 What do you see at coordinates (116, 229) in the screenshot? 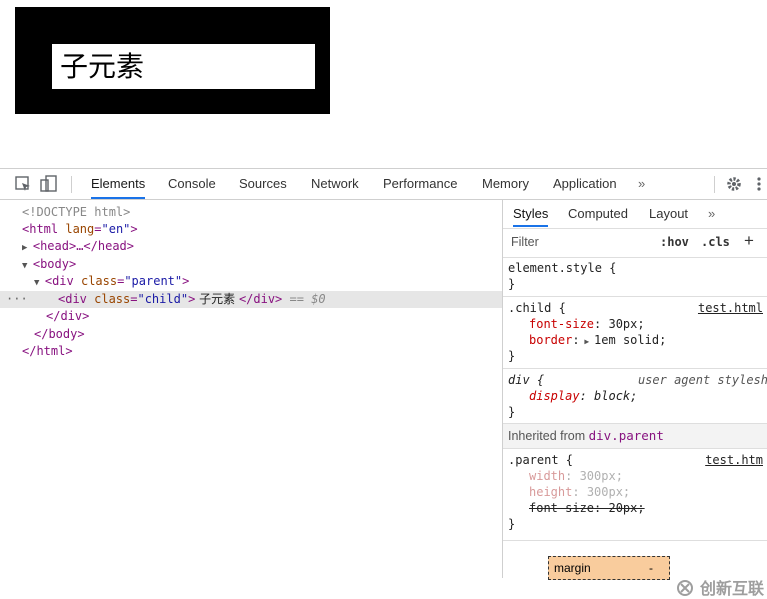
I see `html-attr-value: "en"` at bounding box center [116, 229].